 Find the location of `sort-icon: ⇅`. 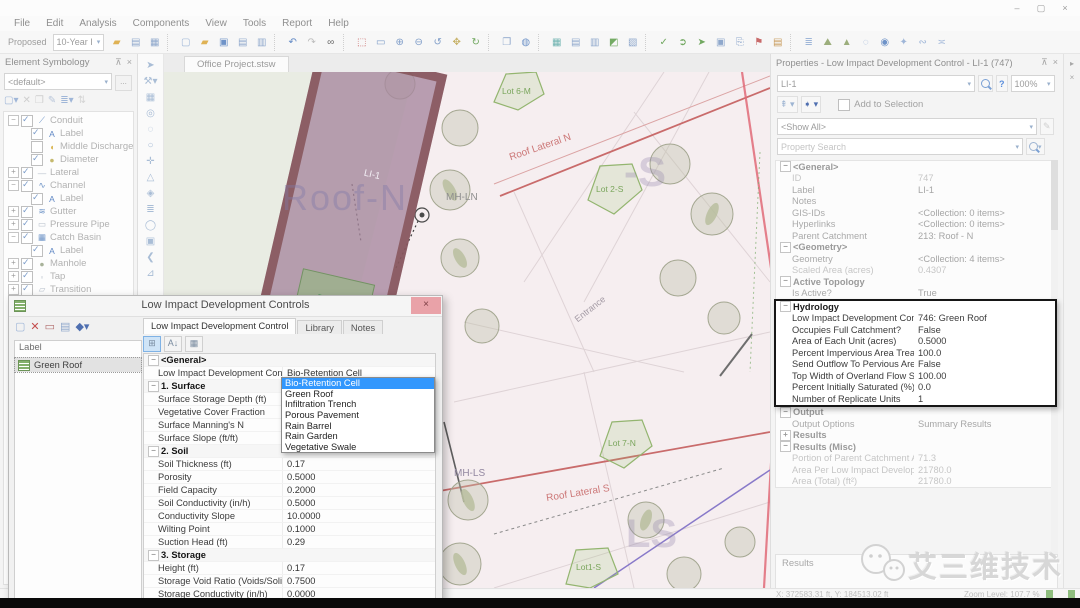

sort-icon: ⇅ is located at coordinates (82, 100).